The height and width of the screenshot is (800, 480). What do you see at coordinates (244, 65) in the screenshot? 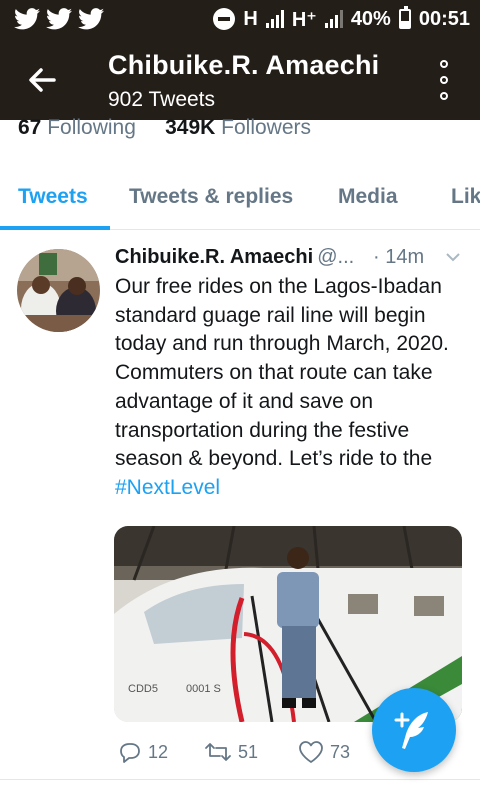
I see `header-title: Chibuike.R. Amaechi` at bounding box center [244, 65].